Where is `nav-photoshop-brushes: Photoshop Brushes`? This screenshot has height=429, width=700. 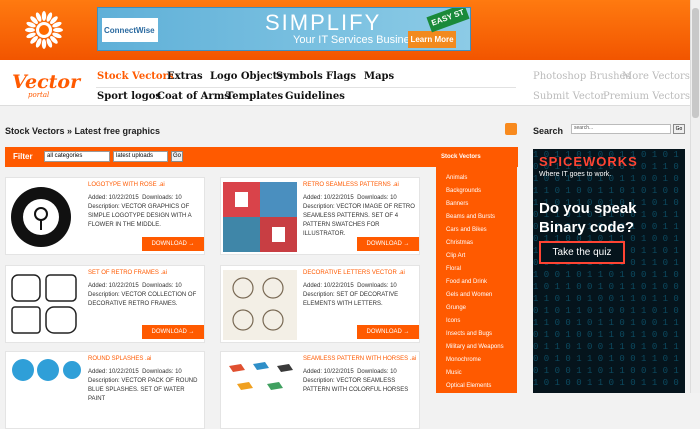 nav-photoshop-brushes: Photoshop Brushes is located at coordinates (582, 76).